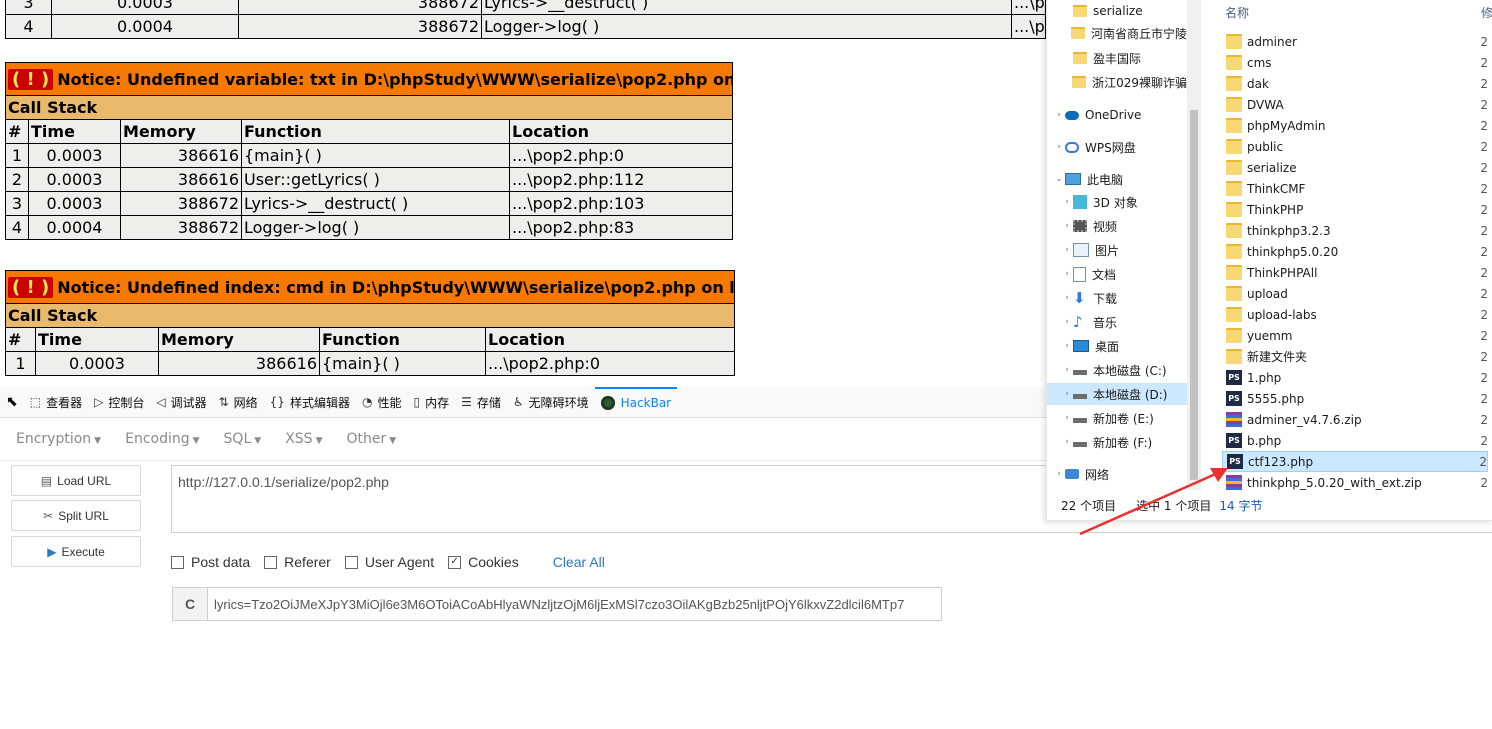  I want to click on tab-icon: ◁, so click(161, 402).